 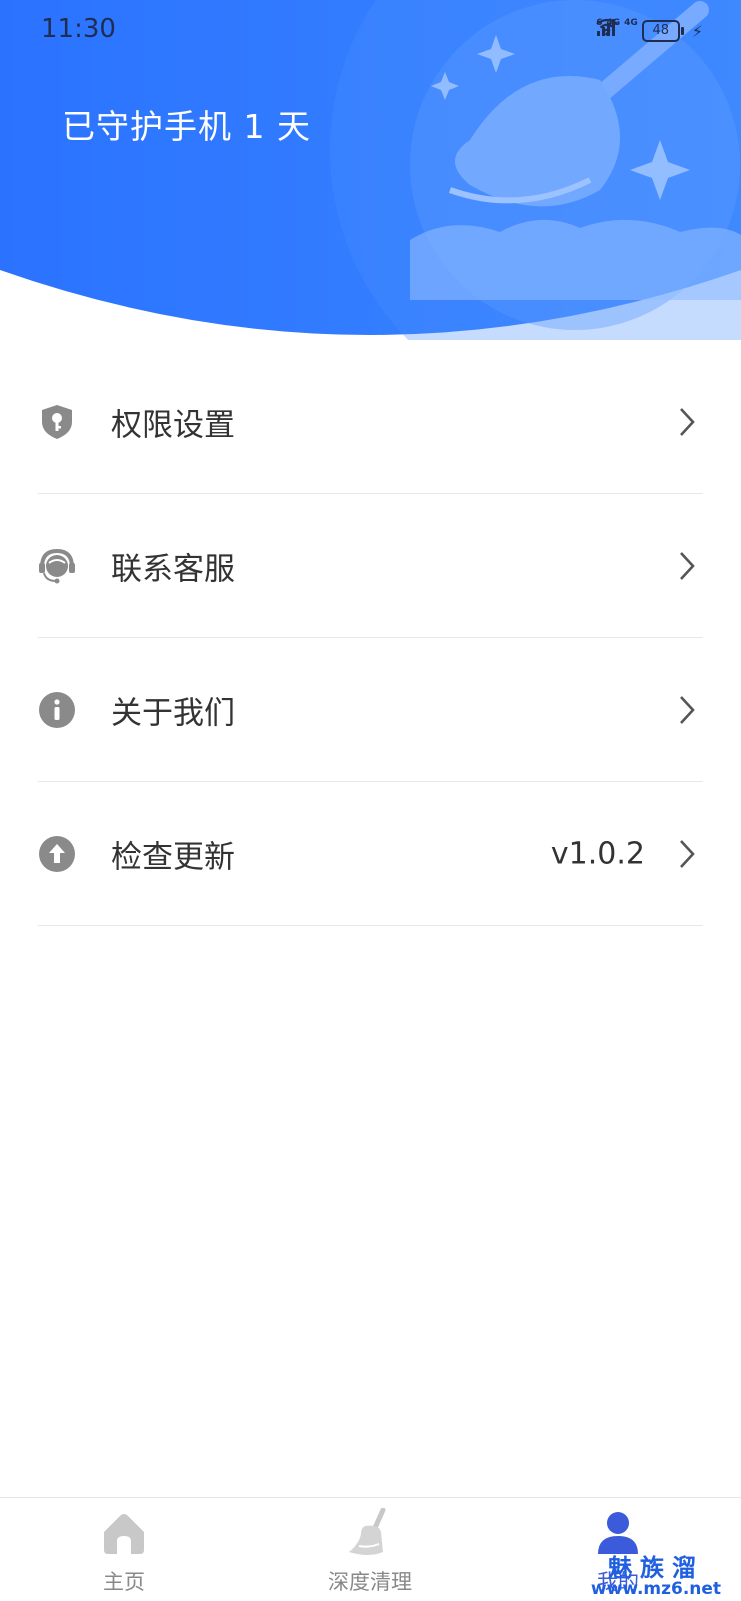 I want to click on home-icon, so click(x=124, y=1534).